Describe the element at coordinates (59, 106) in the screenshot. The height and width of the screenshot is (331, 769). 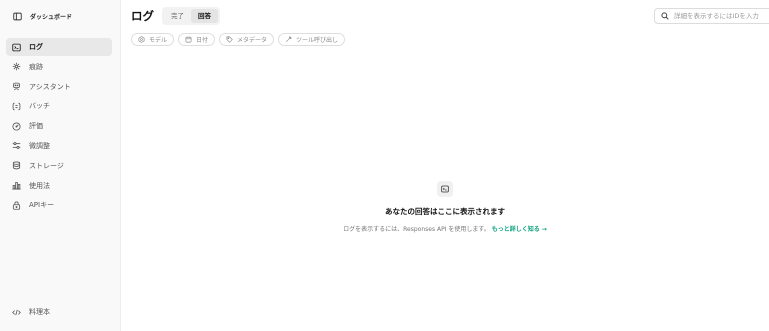
I see `sidebar-item-batches: バッチ` at that location.